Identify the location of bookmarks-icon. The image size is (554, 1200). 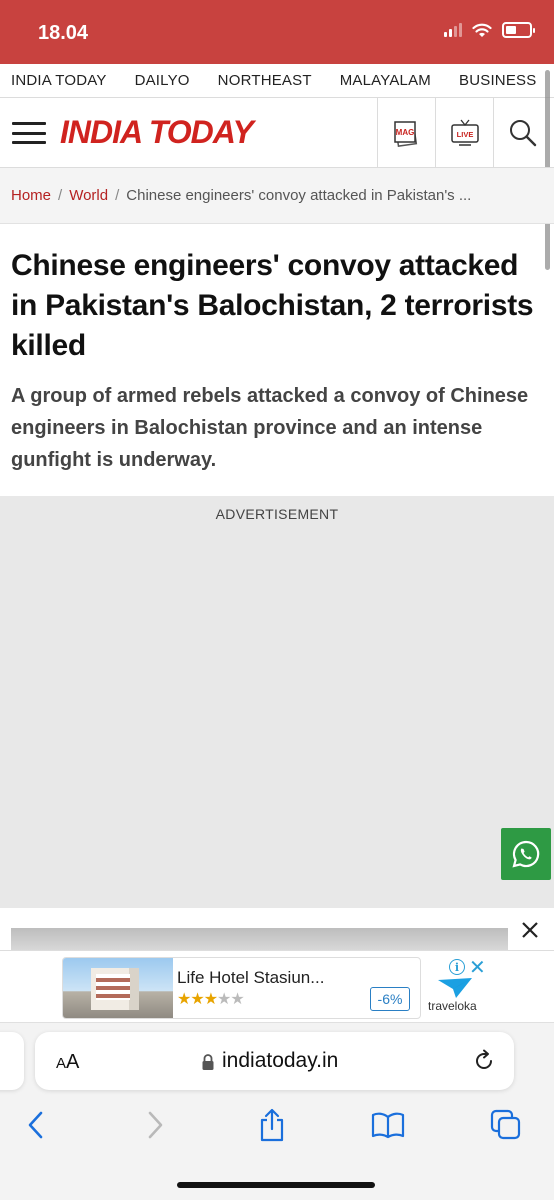
(388, 1125).